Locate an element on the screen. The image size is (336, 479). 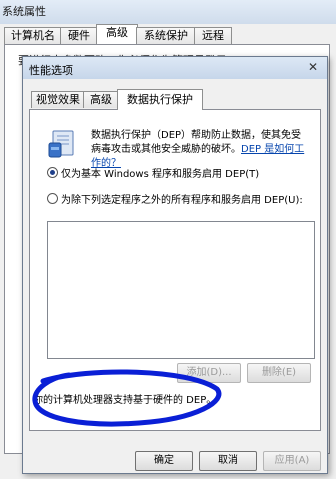
annotation-ellipse is located at coordinates (127, 398).